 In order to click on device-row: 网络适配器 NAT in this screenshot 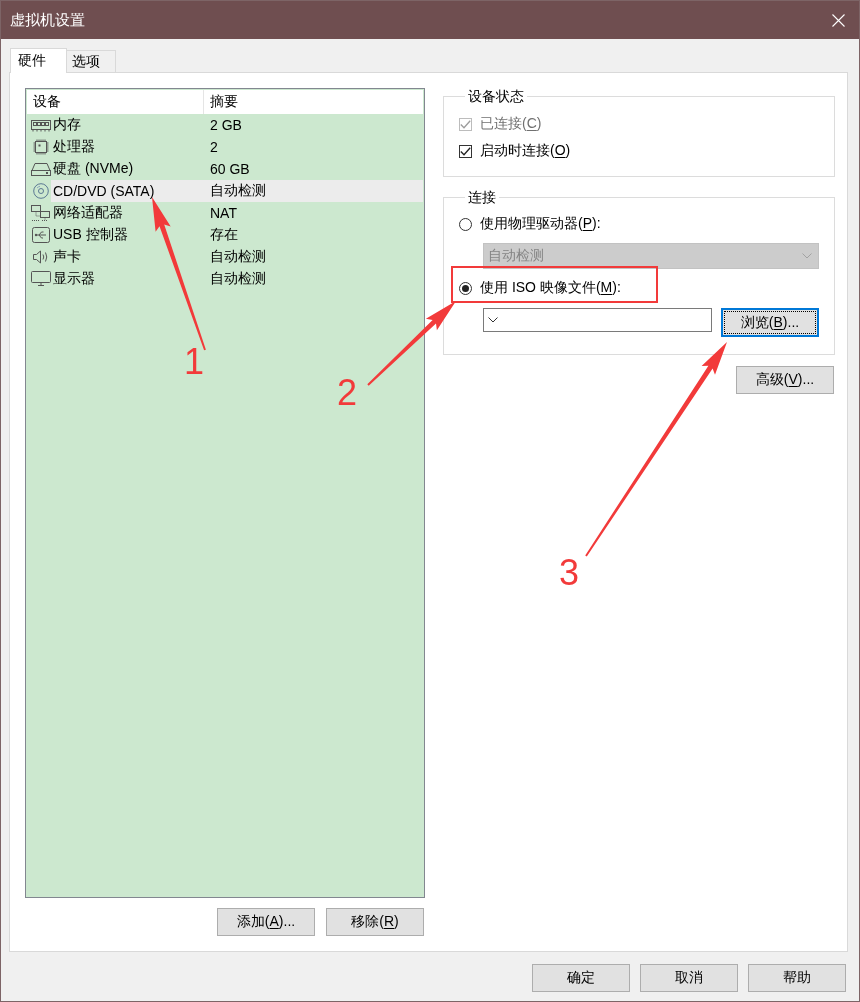, I will do `click(237, 213)`.